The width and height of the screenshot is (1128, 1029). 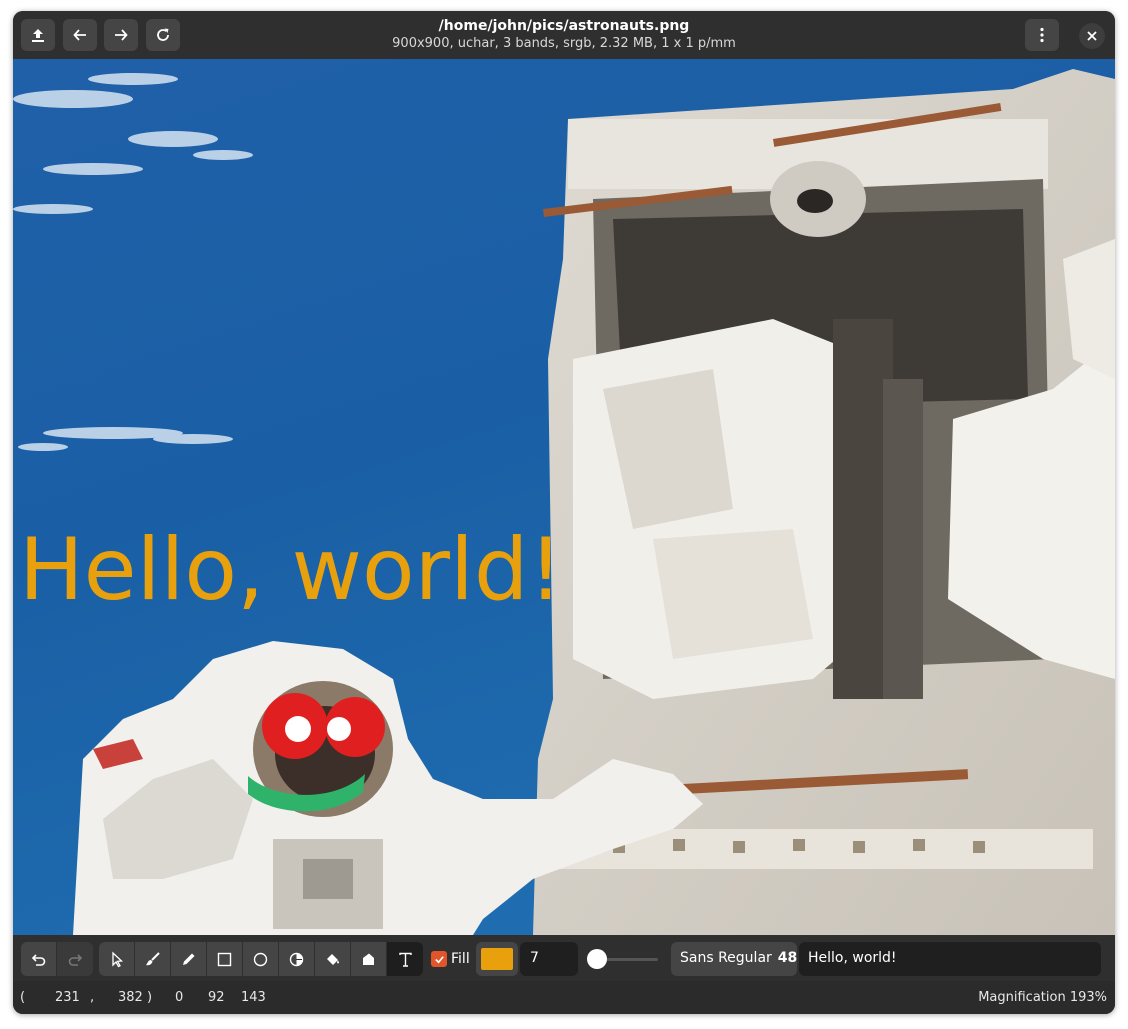 I want to click on opacity-slider-track, so click(x=628, y=959).